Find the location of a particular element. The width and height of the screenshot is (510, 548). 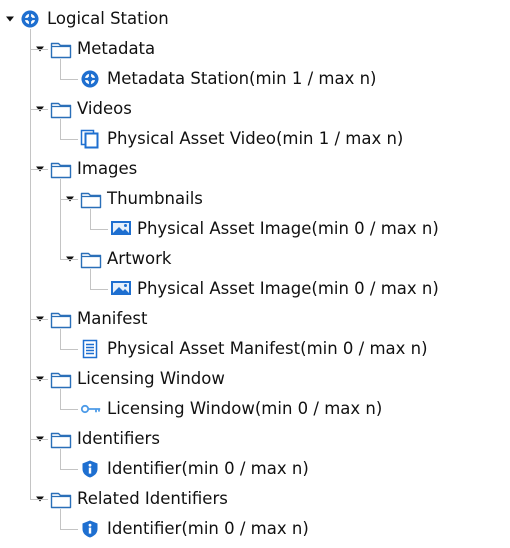

tree-node-videos: Videos is located at coordinates (255, 109).